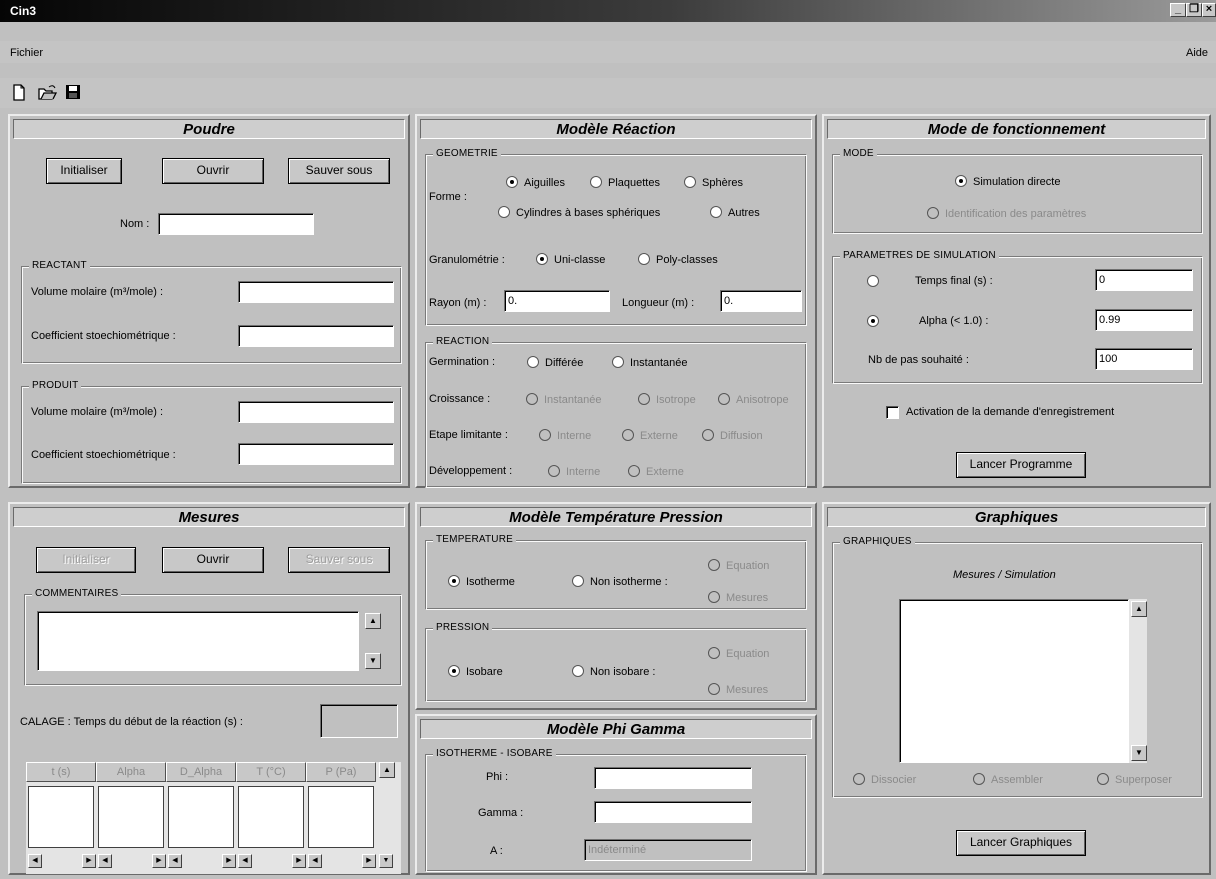 This screenshot has width=1216, height=879. I want to click on poudre-save-as-button: Sauver sous, so click(339, 171).